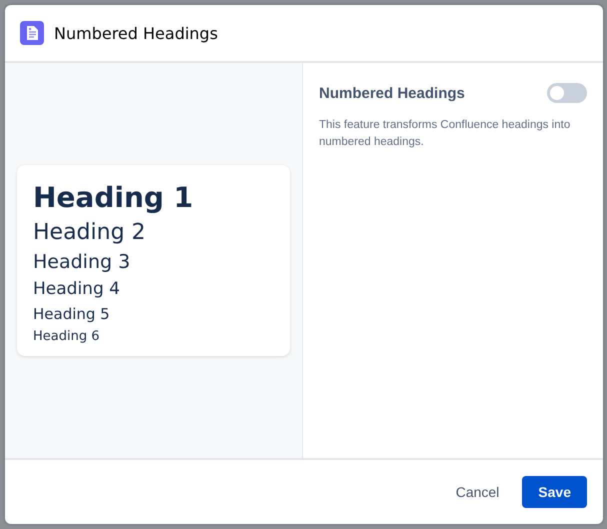 The width and height of the screenshot is (607, 529). What do you see at coordinates (136, 33) in the screenshot?
I see `dialog-title: Numbered Headings` at bounding box center [136, 33].